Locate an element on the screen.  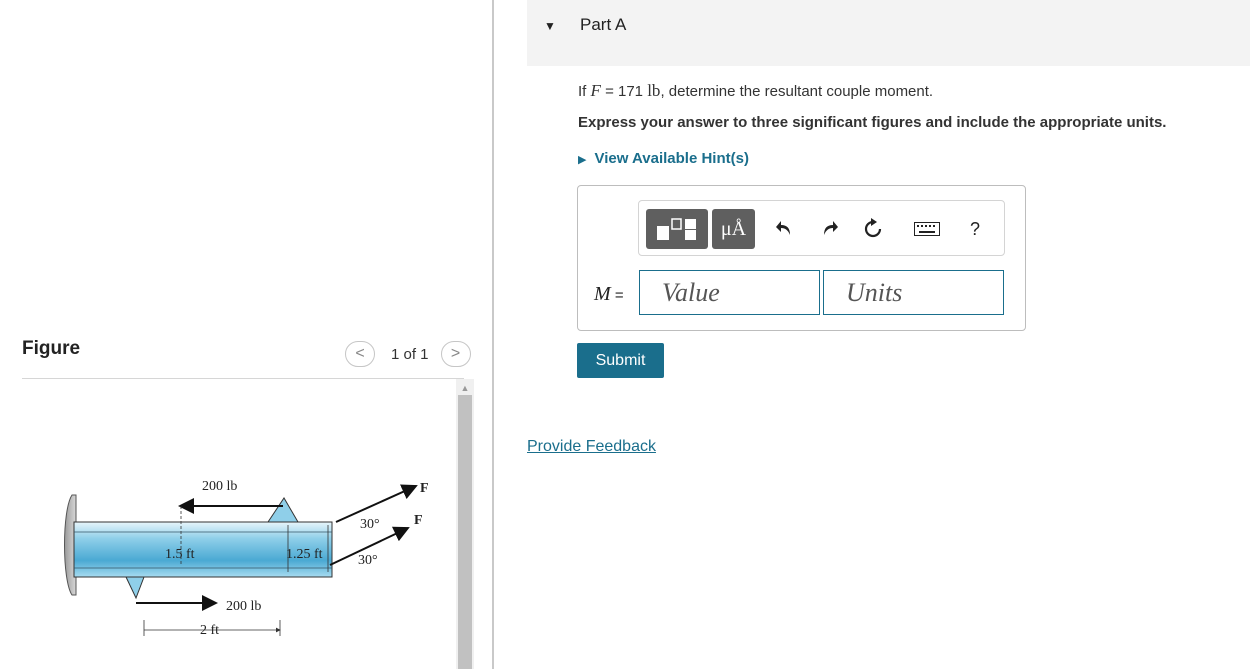
angle-top-label: 30° is located at coordinates (370, 524).